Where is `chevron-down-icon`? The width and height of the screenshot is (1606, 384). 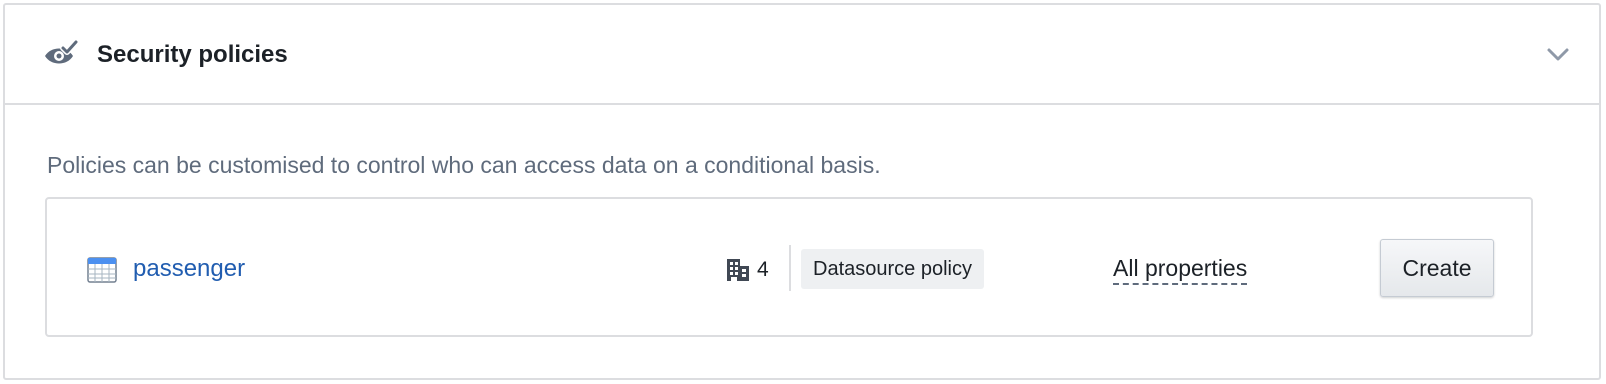
chevron-down-icon is located at coordinates (1558, 54).